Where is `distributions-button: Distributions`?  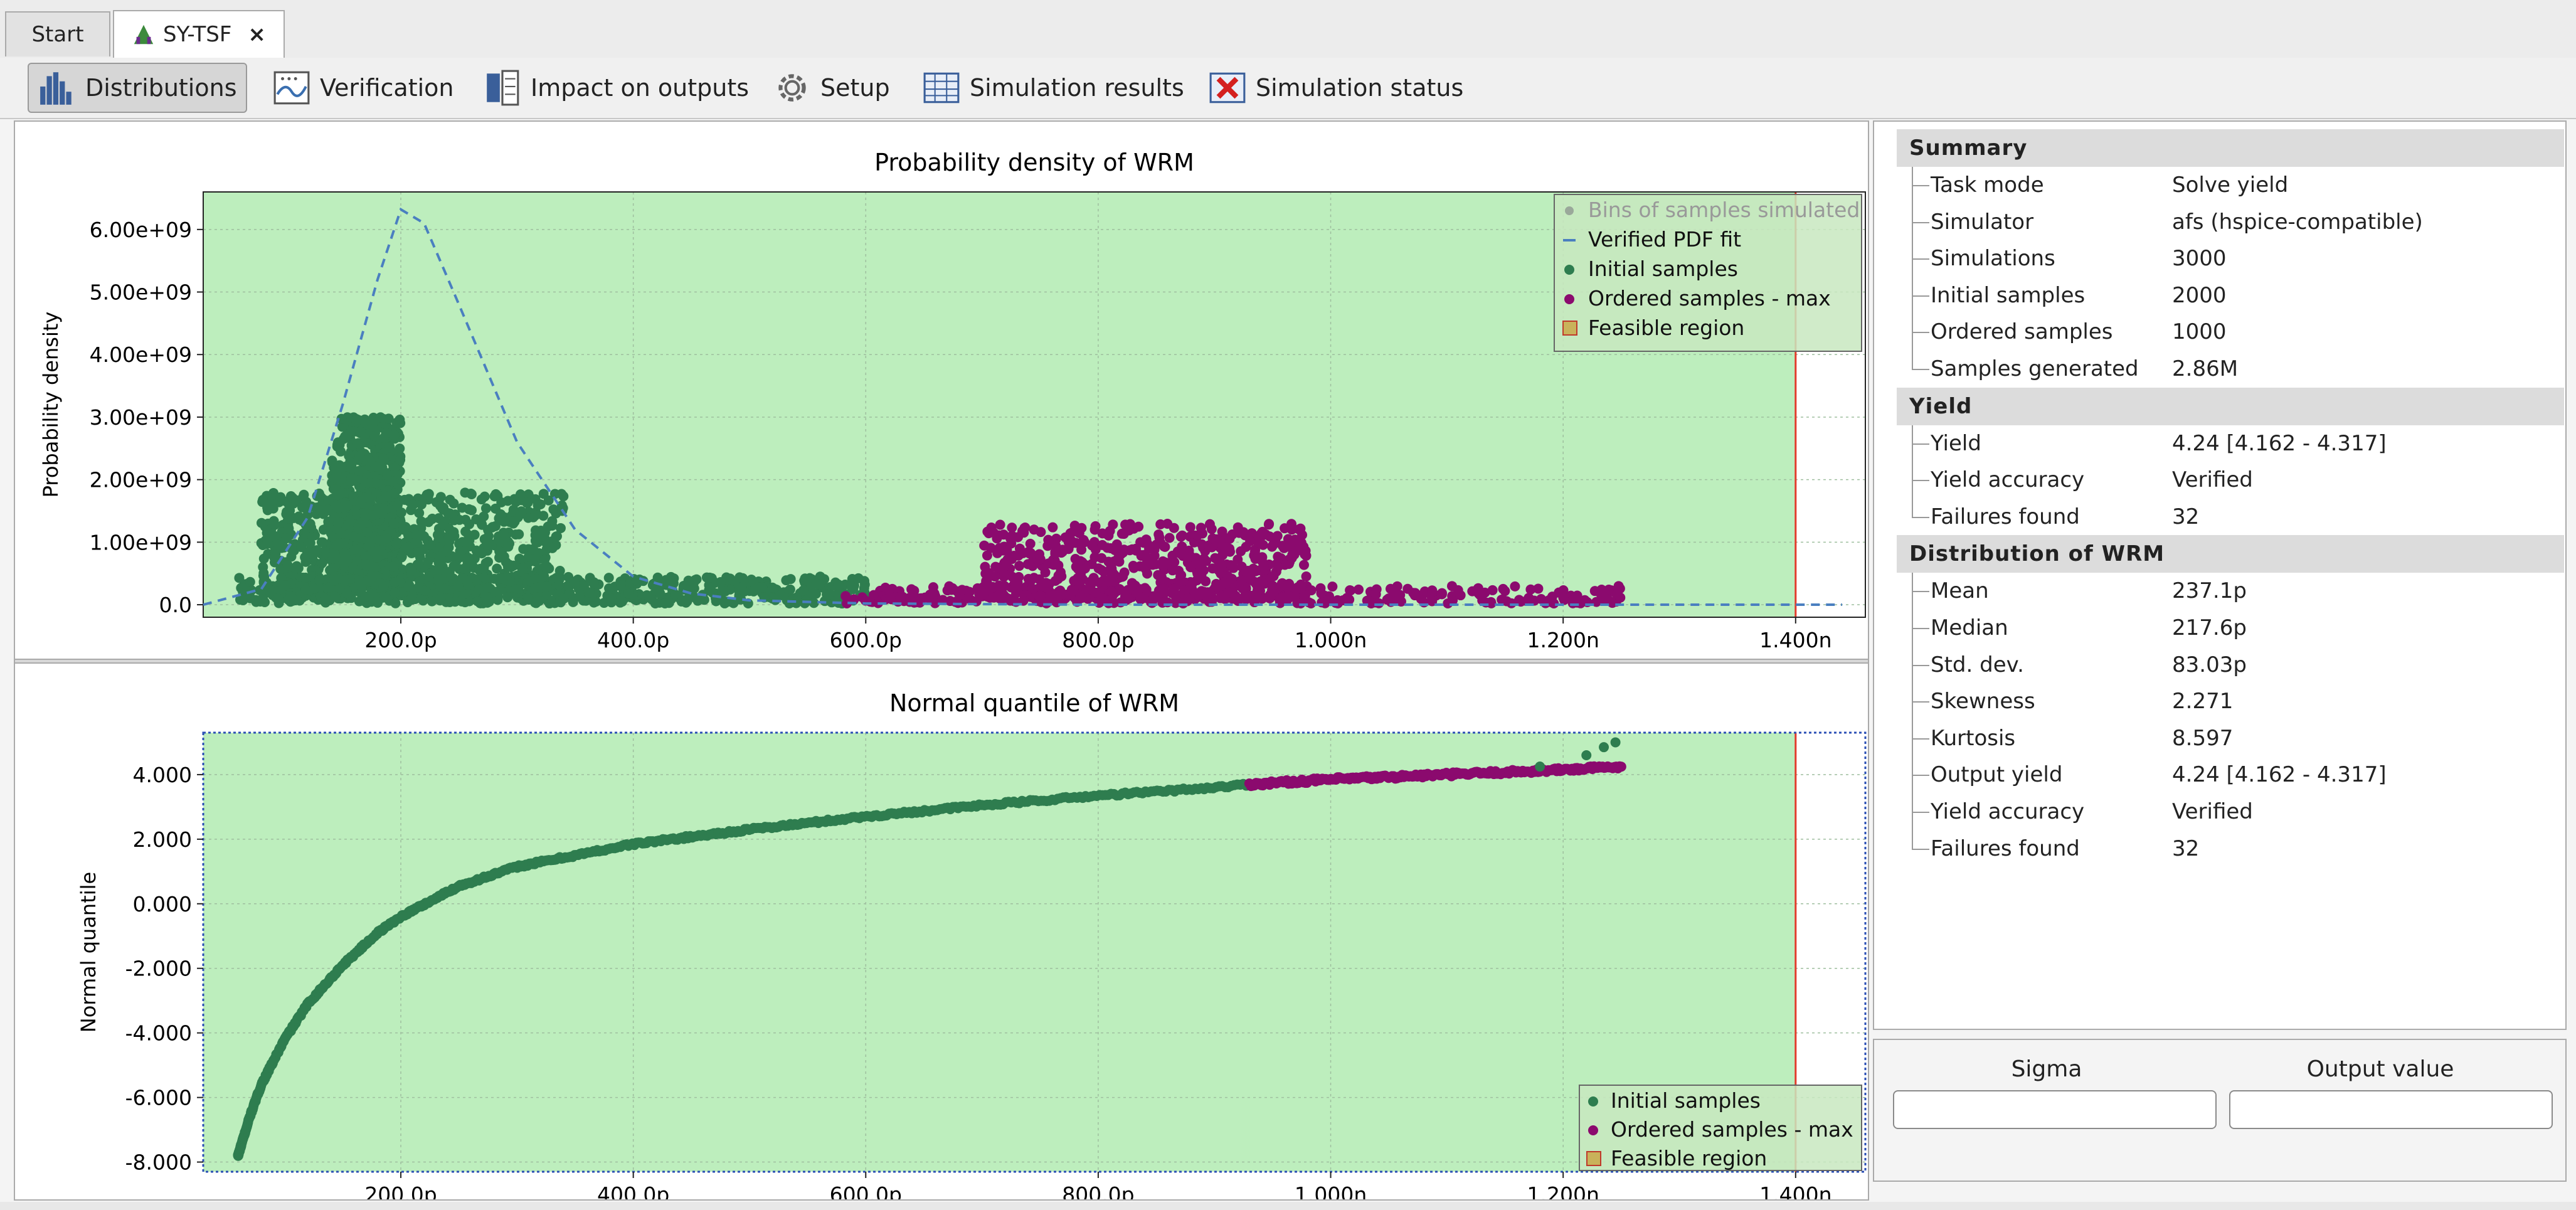 distributions-button: Distributions is located at coordinates (137, 88).